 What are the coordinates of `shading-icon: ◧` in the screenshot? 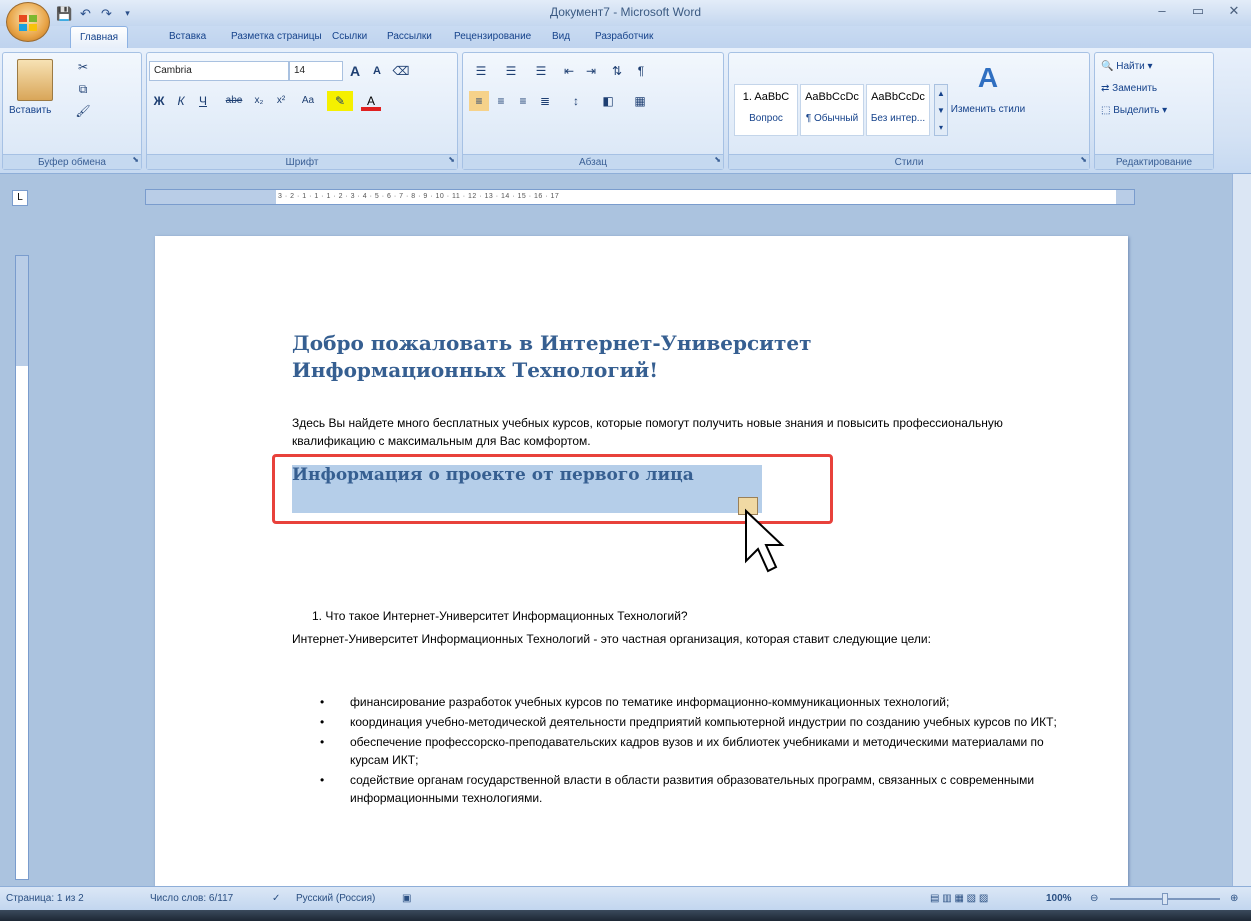 It's located at (608, 101).